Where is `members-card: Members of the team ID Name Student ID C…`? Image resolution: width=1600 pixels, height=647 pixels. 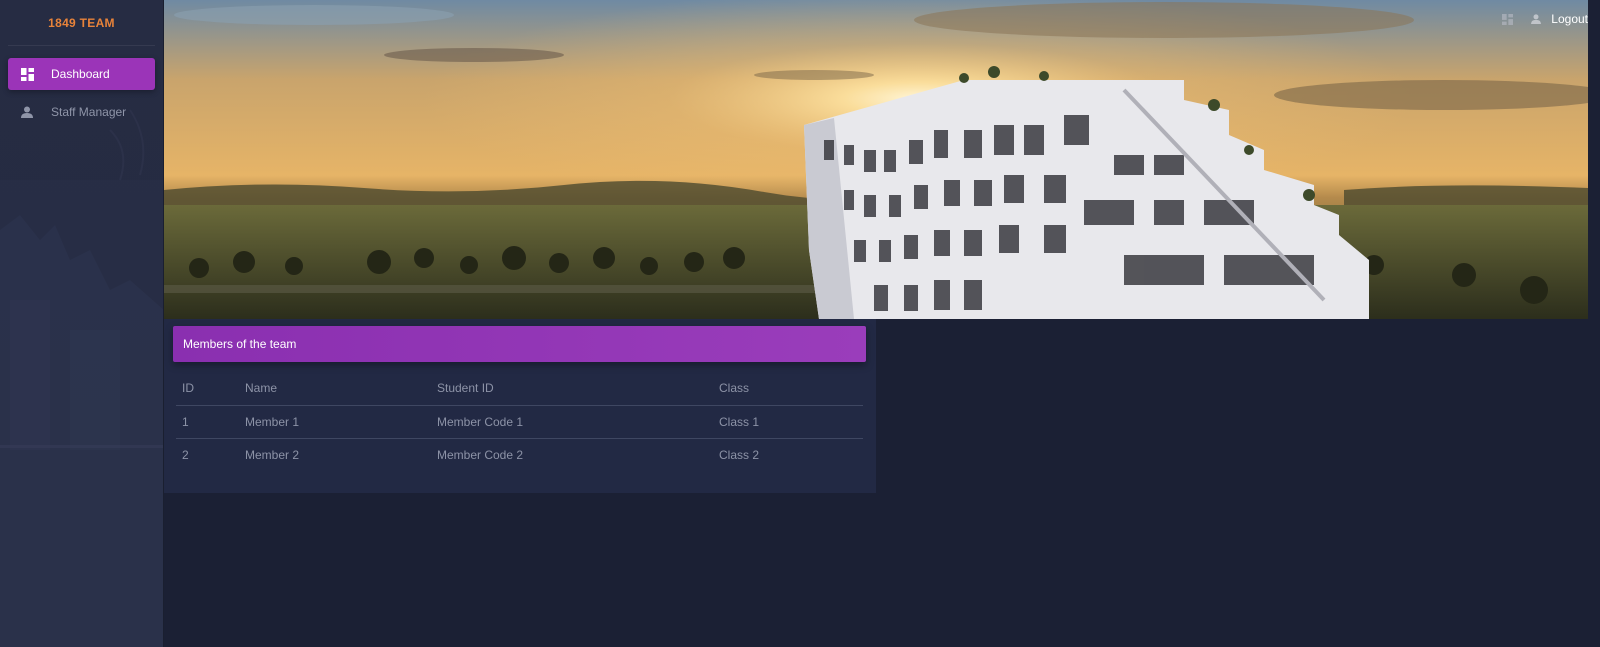
members-card: Members of the team ID Name Student ID C… is located at coordinates (520, 406).